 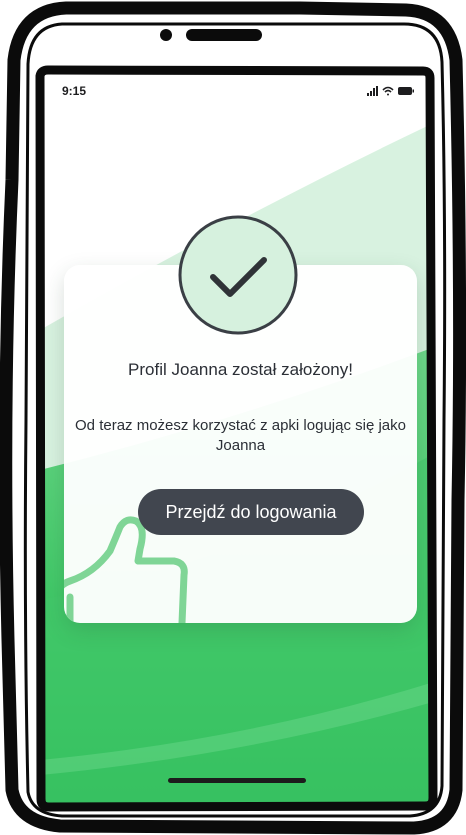 I want to click on status-icons, so click(x=390, y=91).